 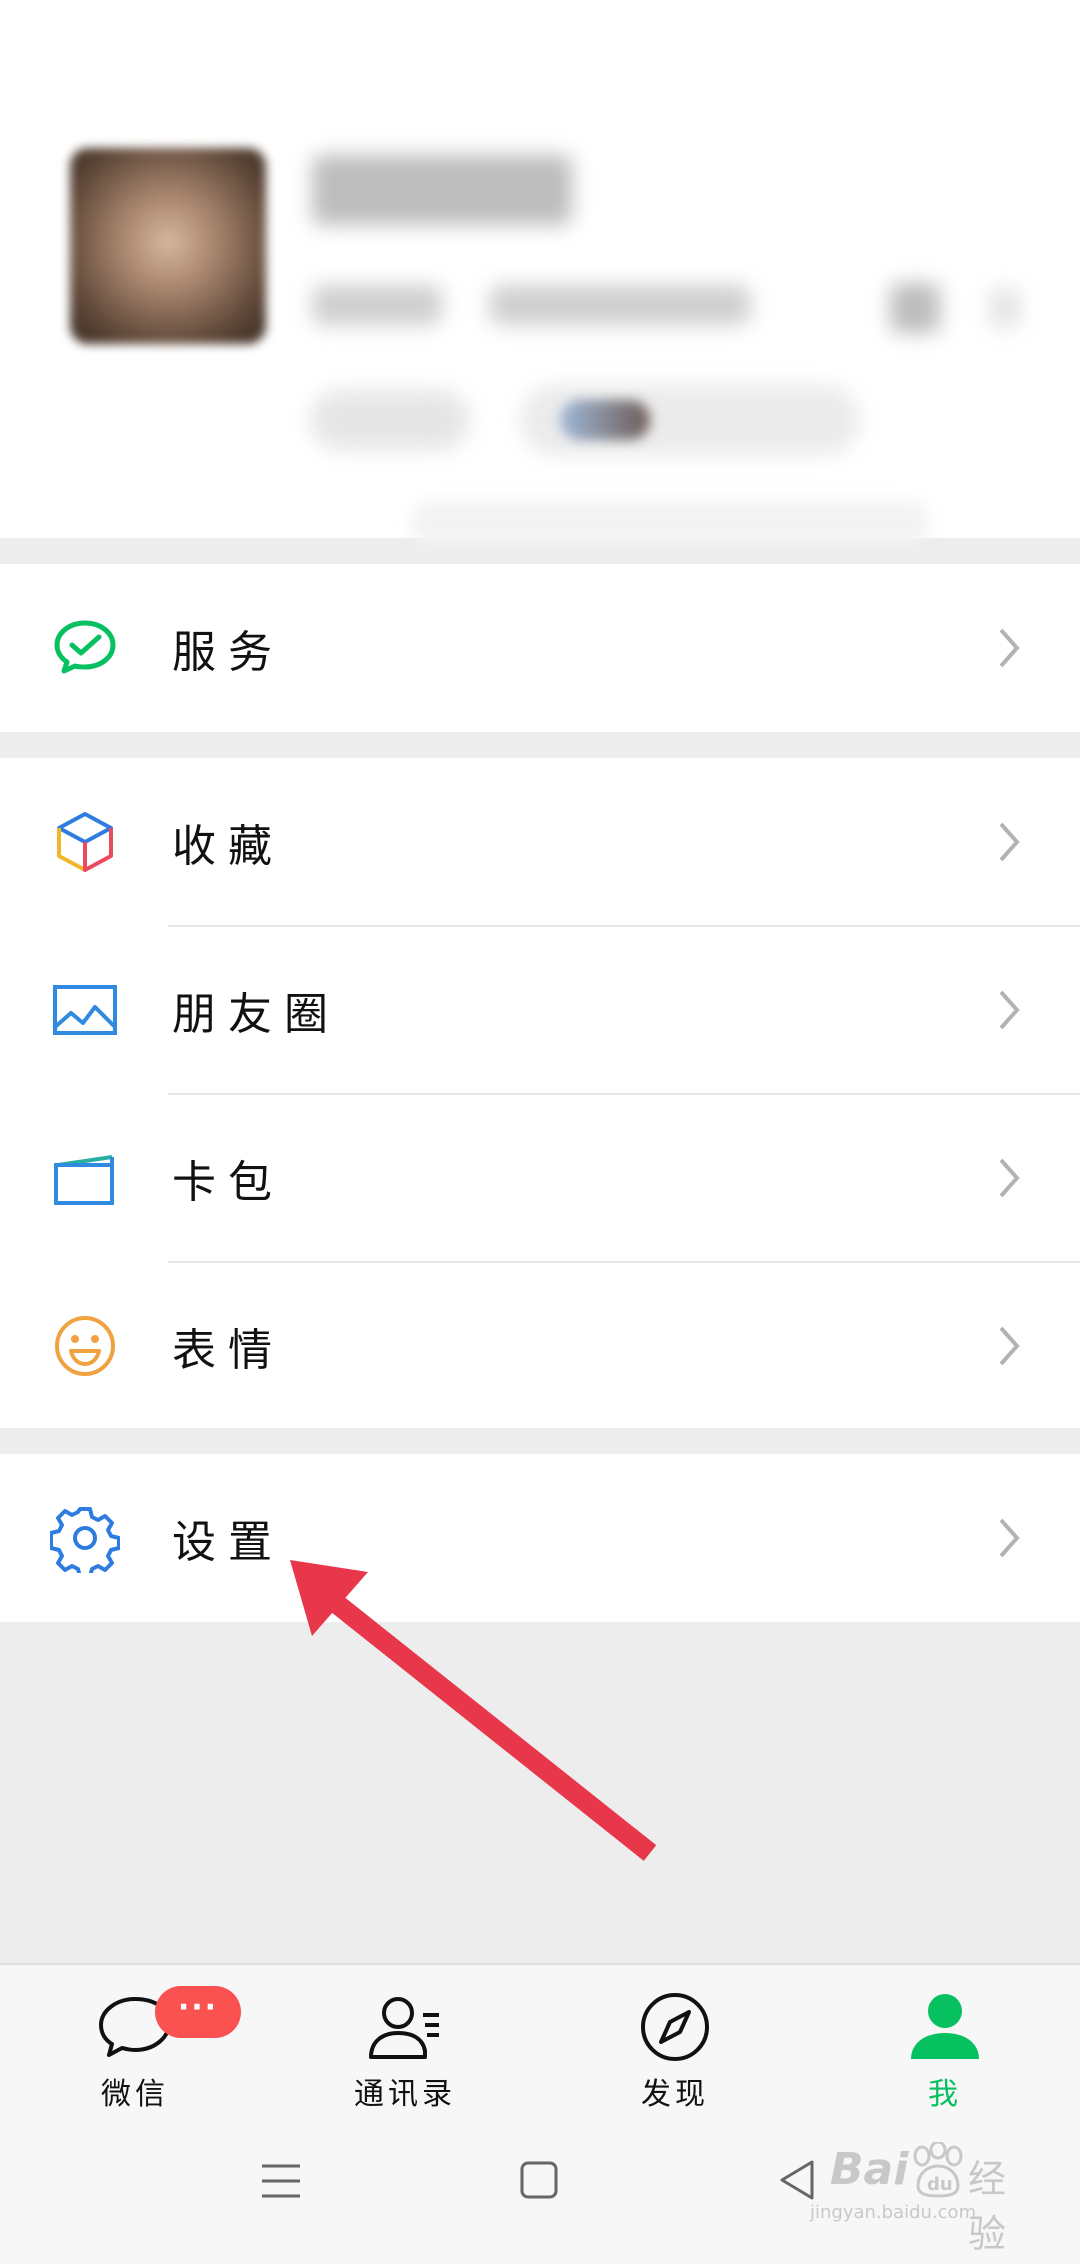 I want to click on compass-icon, so click(x=675, y=2027).